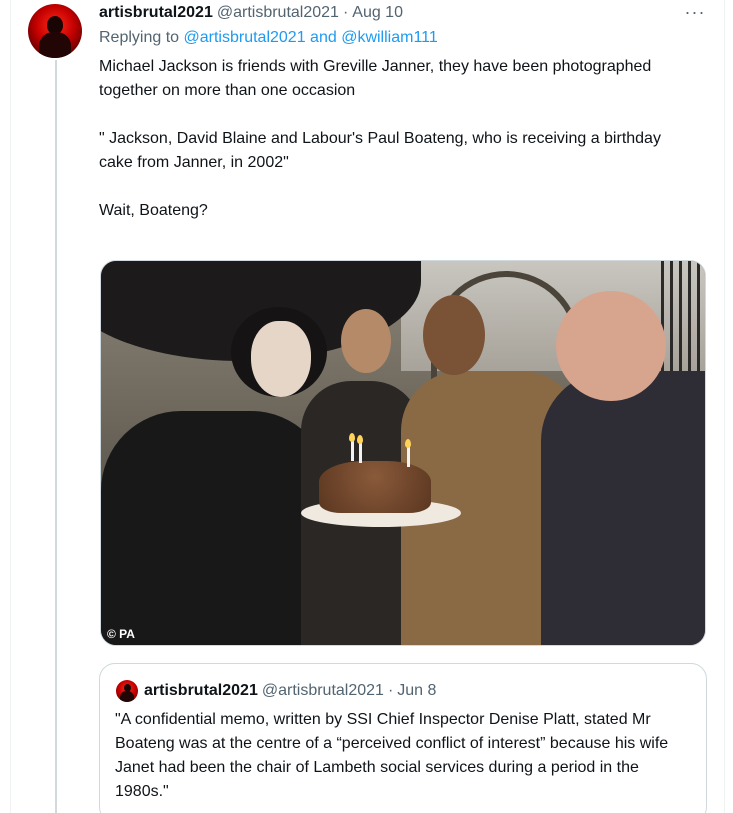 The image size is (733, 813). Describe the element at coordinates (156, 13) in the screenshot. I see `display-name: artisbrutal2021` at that location.